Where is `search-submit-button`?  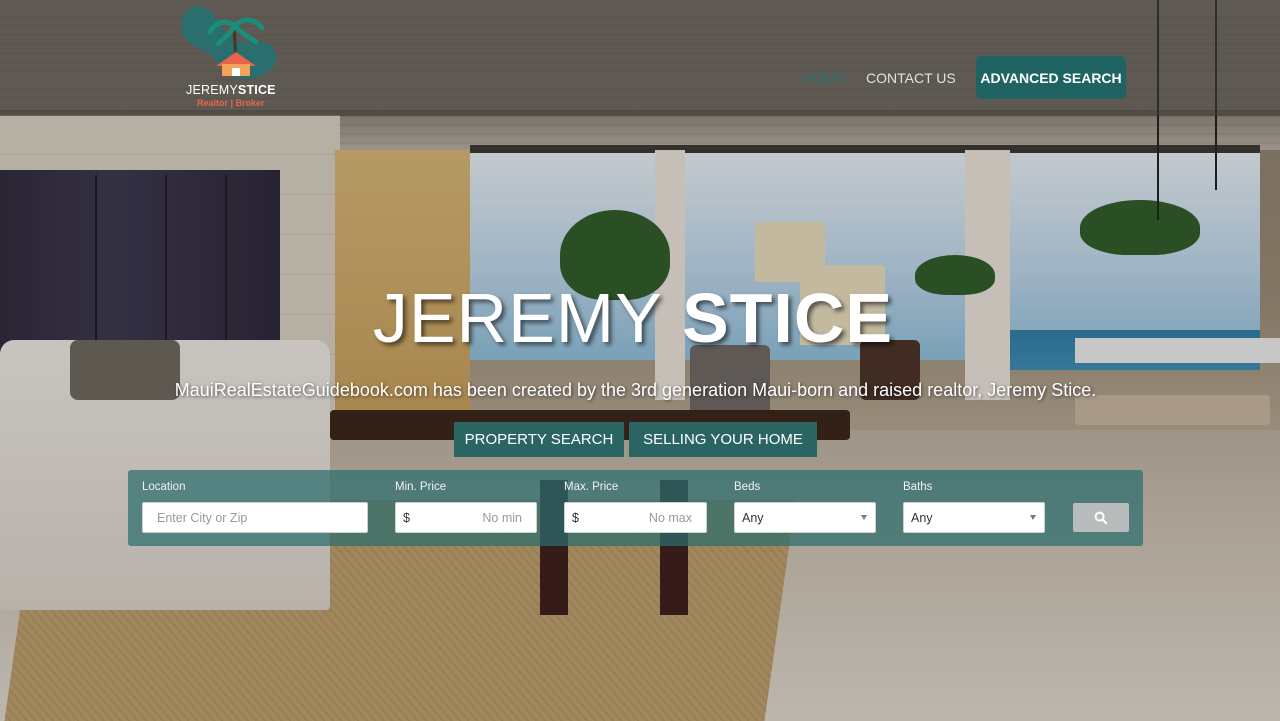
search-submit-button is located at coordinates (1101, 517).